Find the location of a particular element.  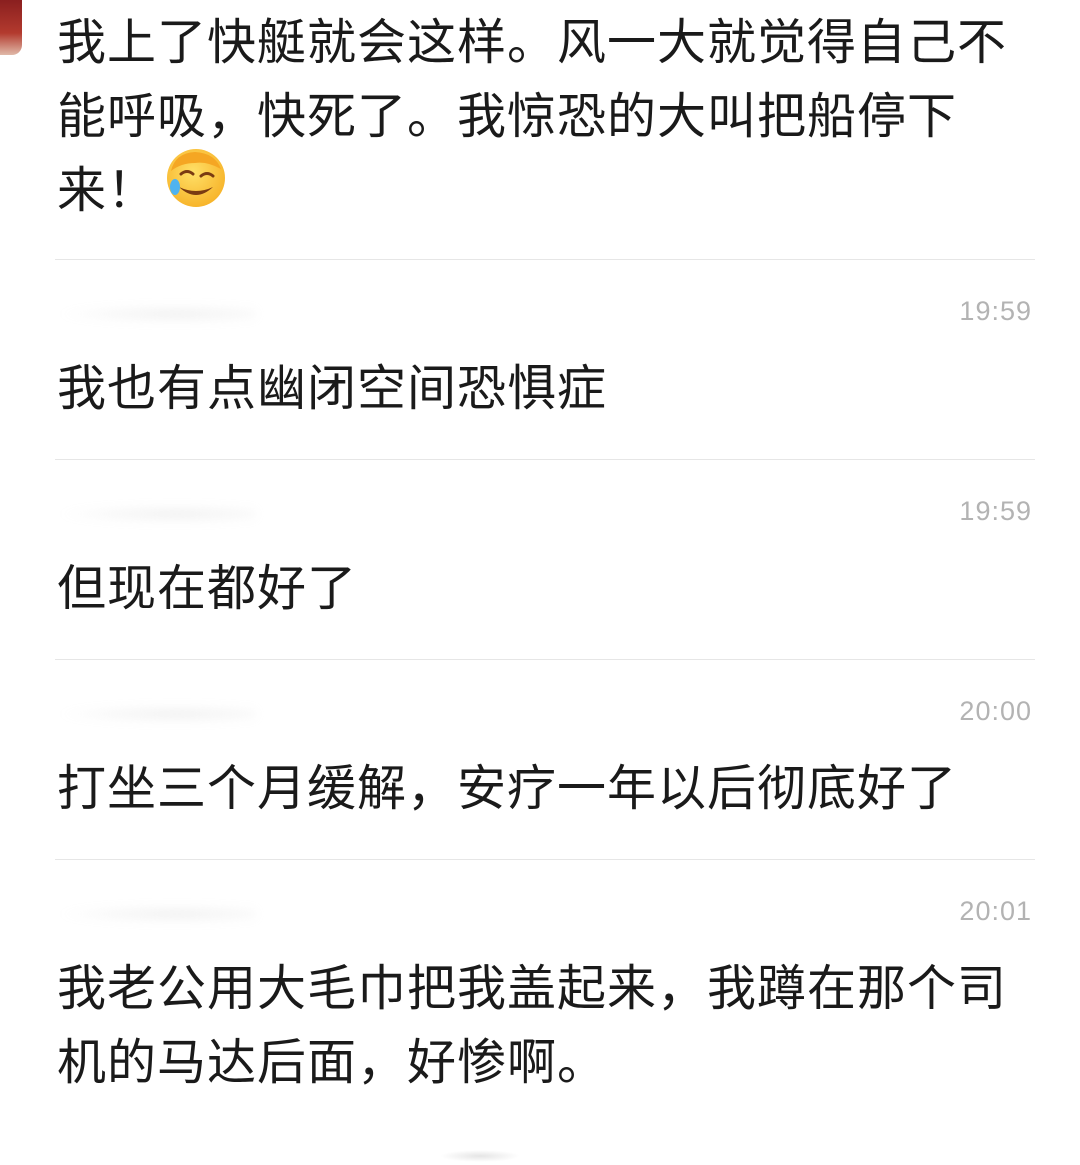

timestamp: 20:01 is located at coordinates (995, 911).